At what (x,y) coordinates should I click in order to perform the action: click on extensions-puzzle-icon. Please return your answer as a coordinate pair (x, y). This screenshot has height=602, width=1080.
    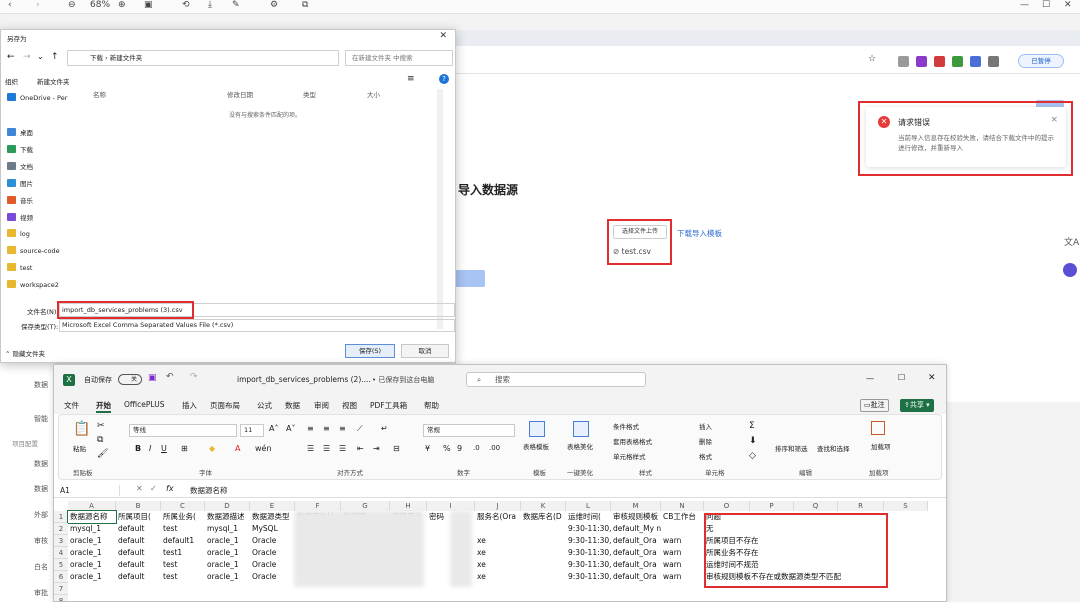
    Looking at the image, I should click on (993, 61).